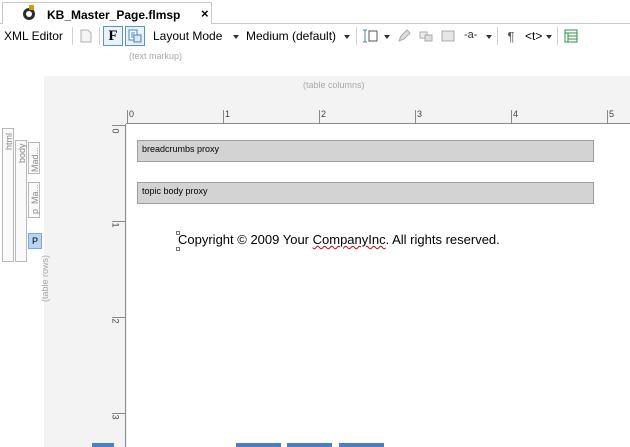 The image size is (630, 447). Describe the element at coordinates (35, 241) in the screenshot. I see `structure-bar-p-selected: P` at that location.